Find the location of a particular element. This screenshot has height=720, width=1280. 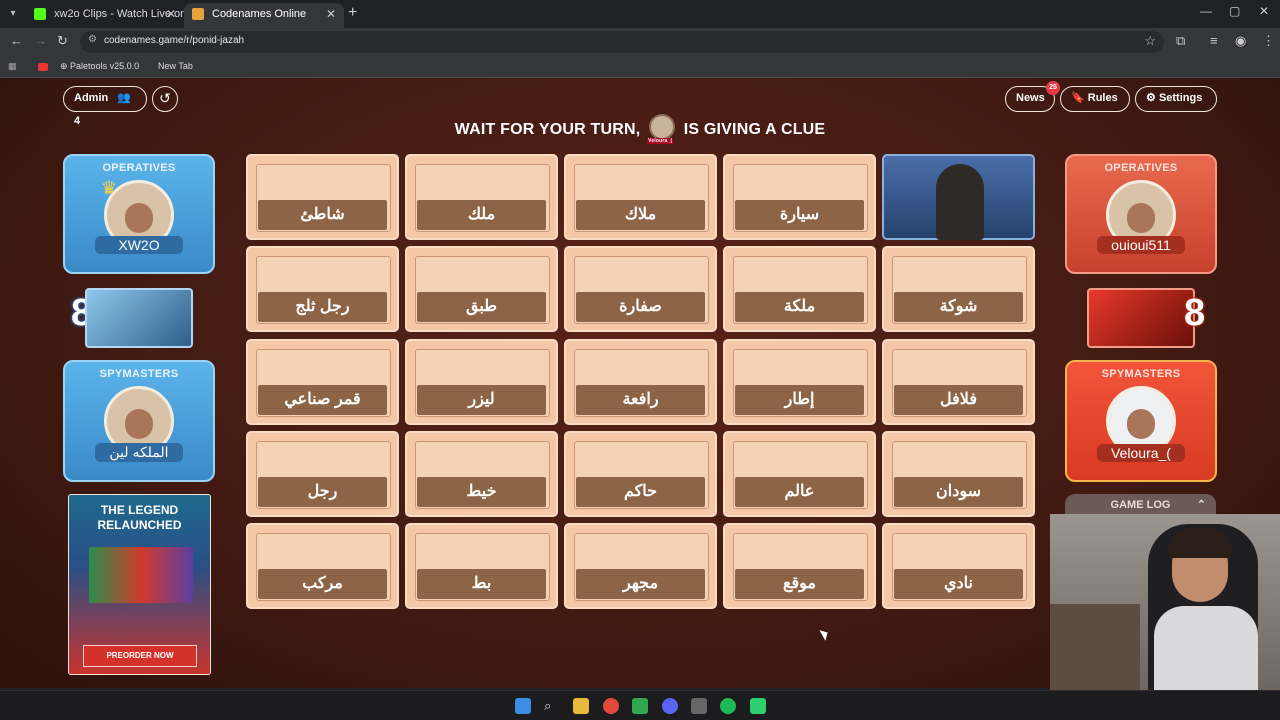

admin-button: Admin 👥4 is located at coordinates (105, 106).